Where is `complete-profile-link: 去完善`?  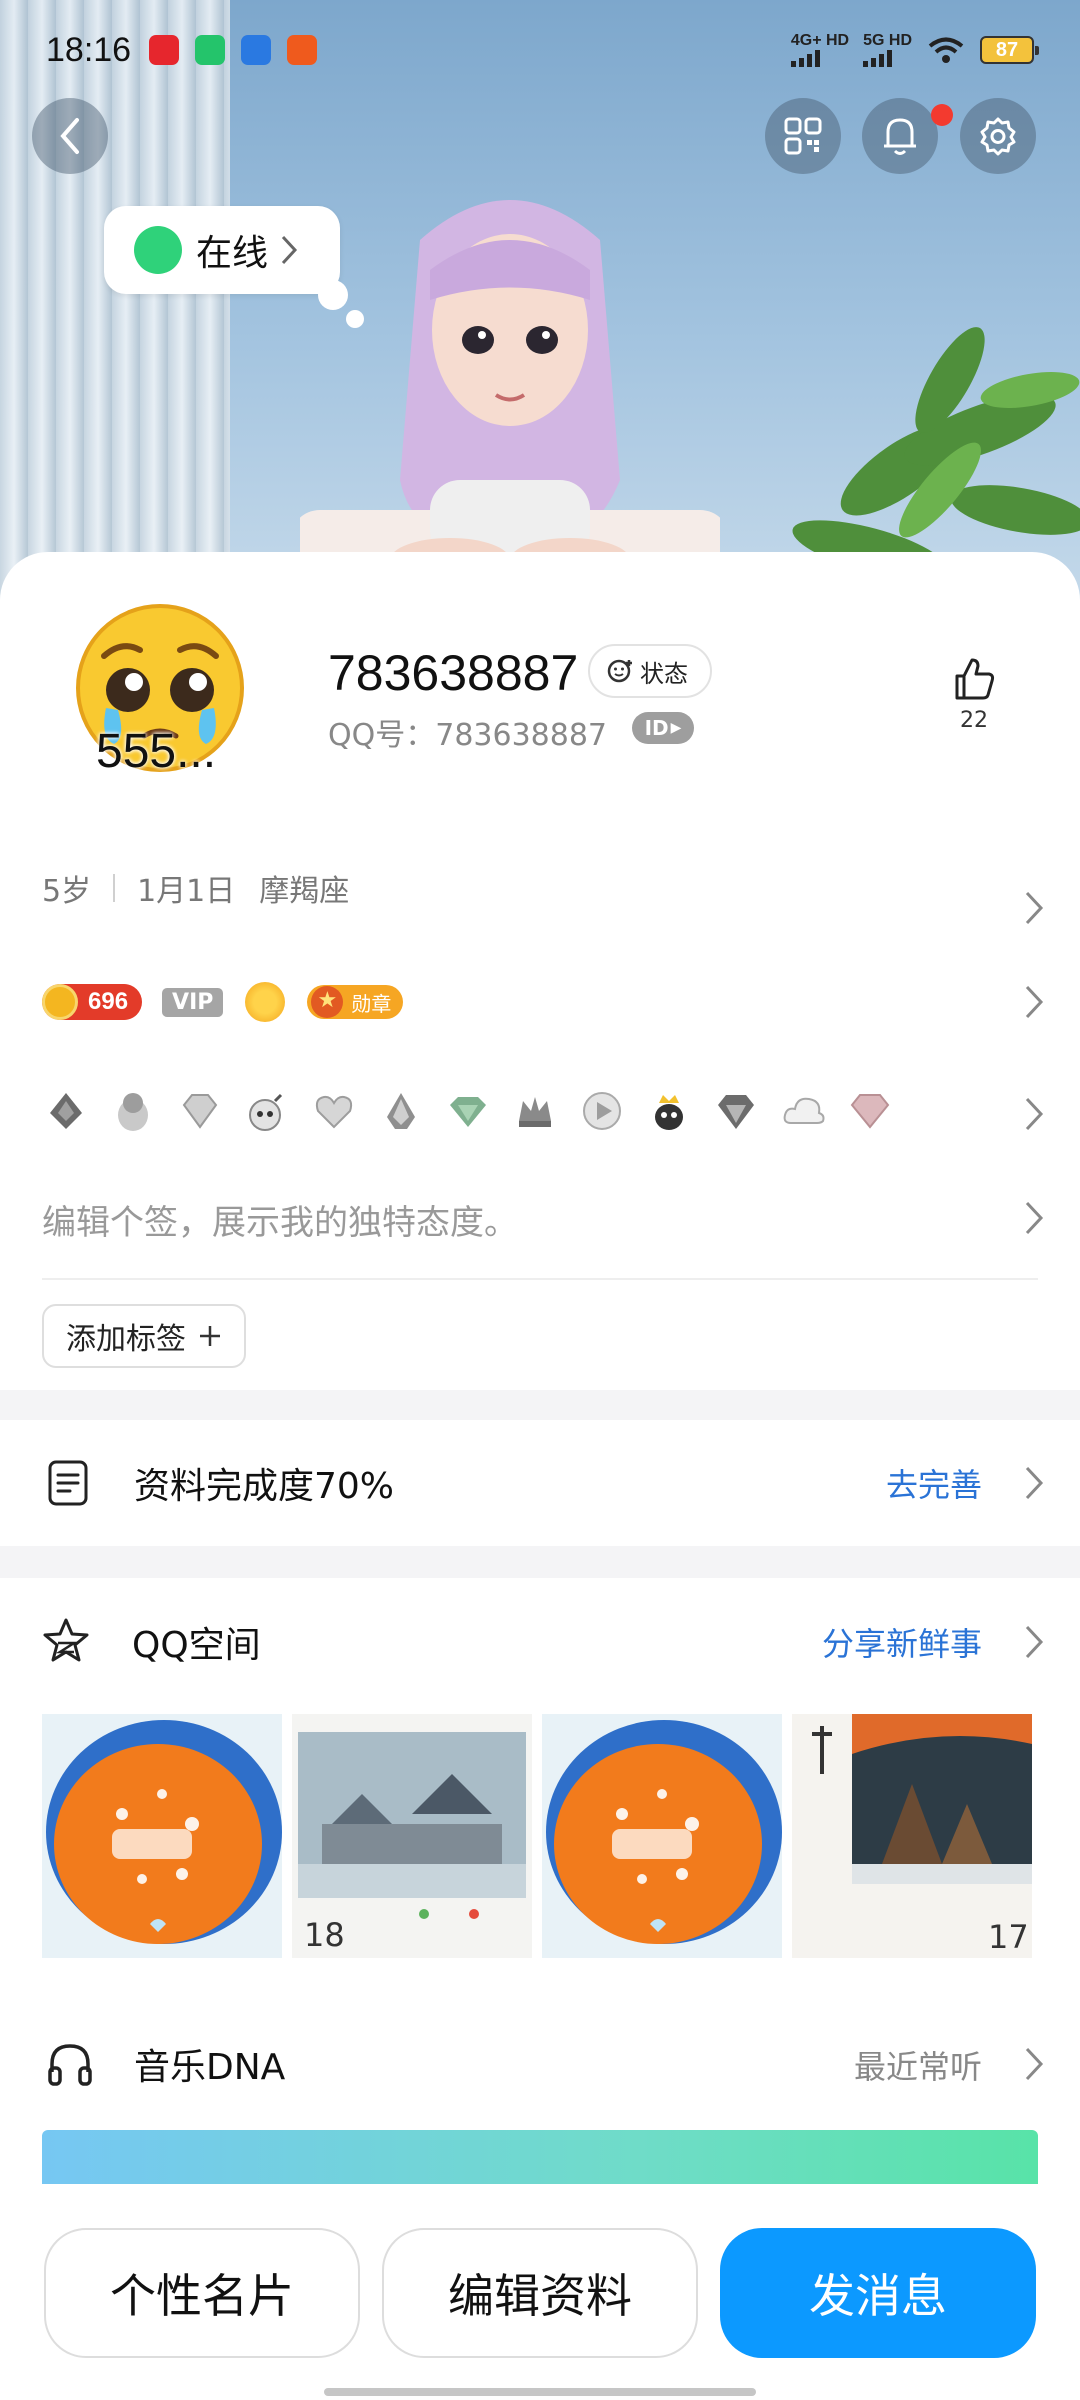 complete-profile-link: 去完善 is located at coordinates (934, 1483).